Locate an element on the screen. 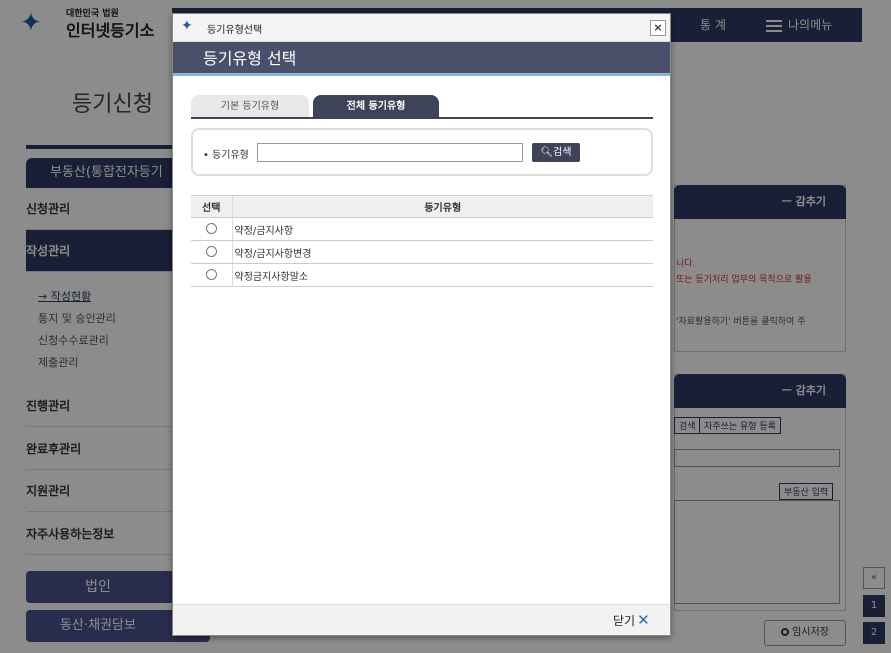 This screenshot has height=653, width=891. result-table: 선택 등기유형 약정/금지사항 약정/금지사항변경 약정금지사항말소 is located at coordinates (422, 241).